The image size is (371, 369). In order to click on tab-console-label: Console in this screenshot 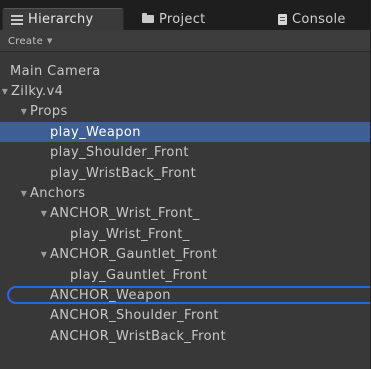, I will do `click(319, 19)`.